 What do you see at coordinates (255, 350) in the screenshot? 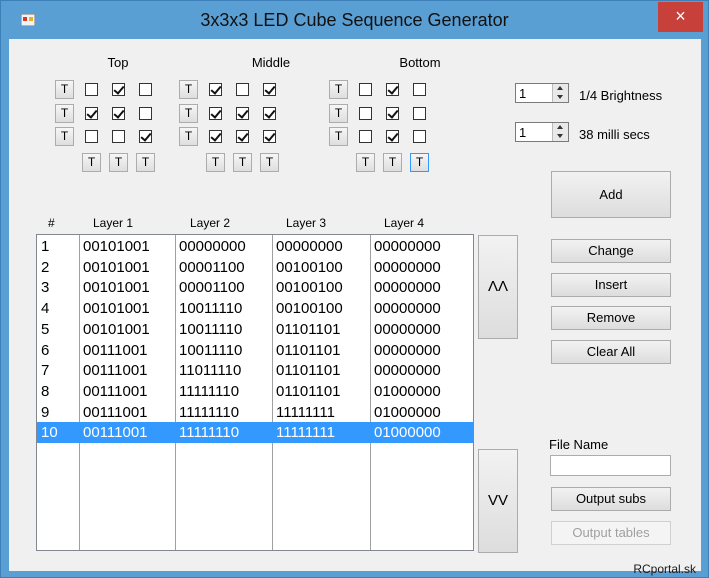
I see `table-row: 6 00111001 10011110 01101101 00000000` at bounding box center [255, 350].